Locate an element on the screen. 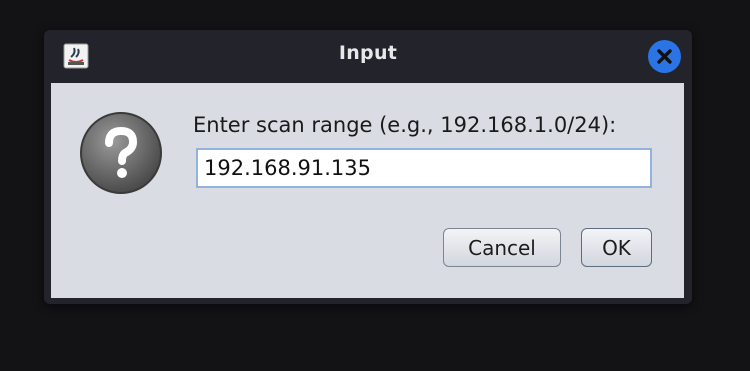 This screenshot has width=750, height=371. close-button is located at coordinates (664, 56).